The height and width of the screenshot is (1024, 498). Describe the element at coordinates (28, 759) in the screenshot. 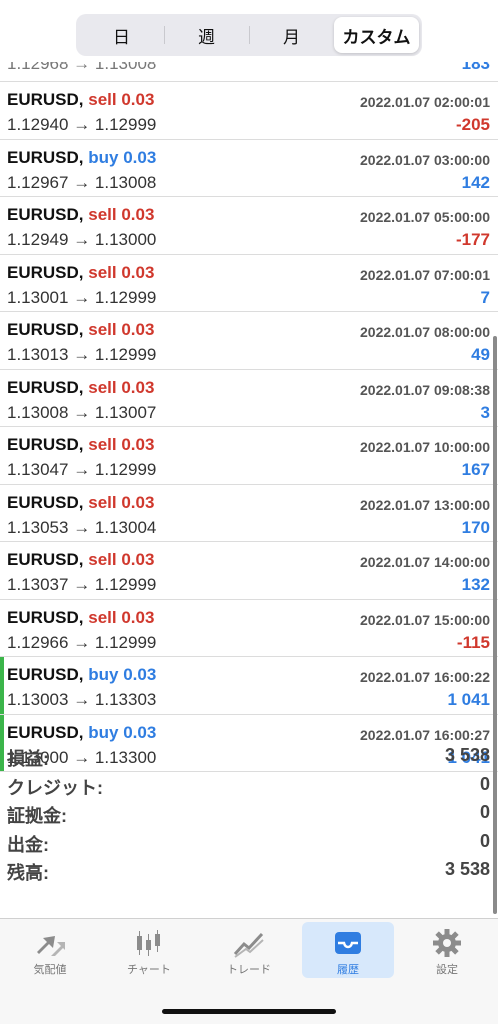

I see `summary-label: 損益:` at that location.